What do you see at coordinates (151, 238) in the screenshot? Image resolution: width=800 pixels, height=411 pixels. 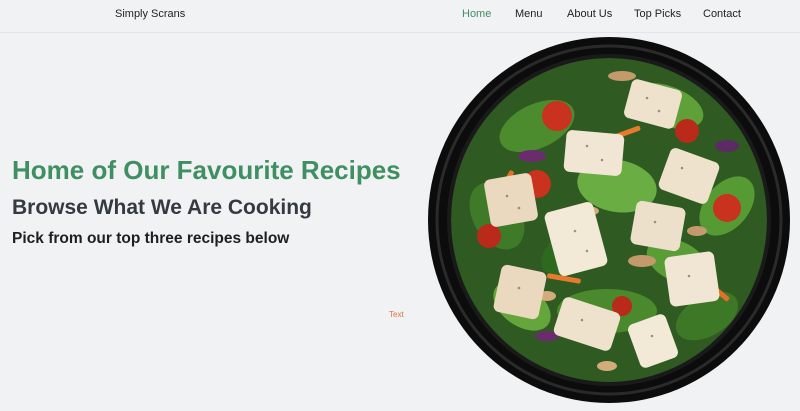 I see `hero-tagline: Pick from our top three recipes below` at bounding box center [151, 238].